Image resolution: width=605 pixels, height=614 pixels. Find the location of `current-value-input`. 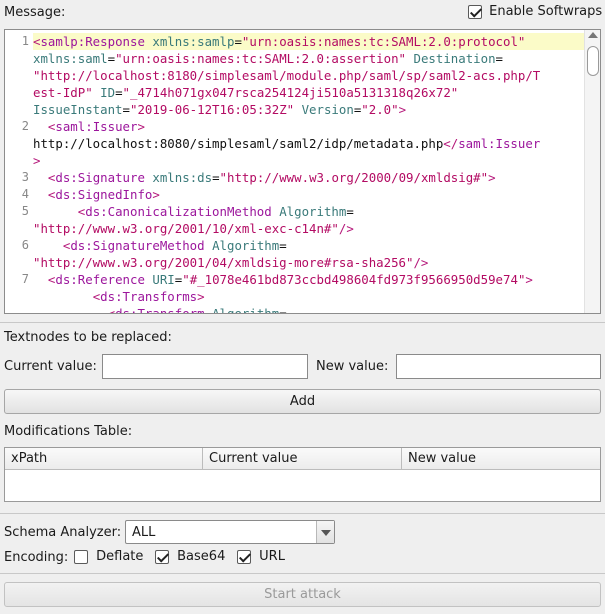

current-value-input is located at coordinates (205, 366).